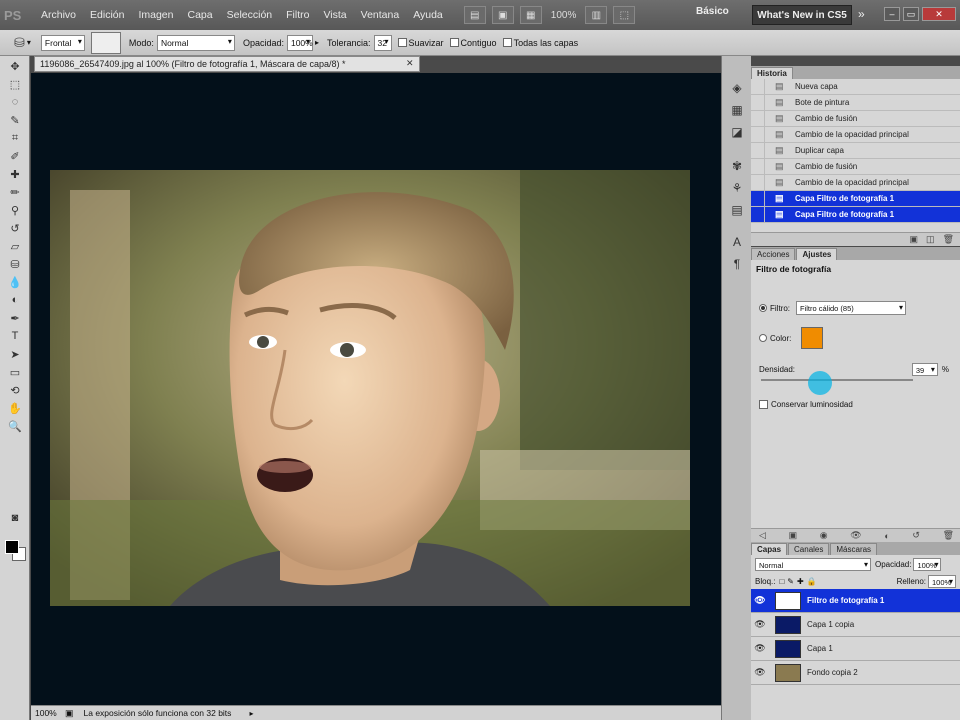  Describe the element at coordinates (155, 15) in the screenshot. I see `menu-imagen: Imagen` at that location.